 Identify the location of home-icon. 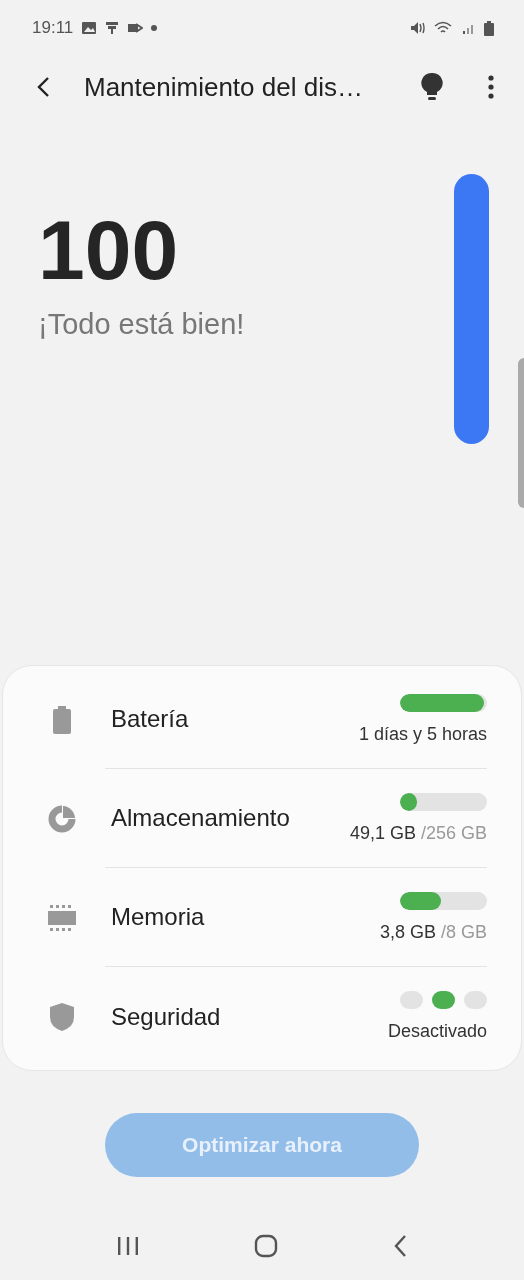
(266, 1246).